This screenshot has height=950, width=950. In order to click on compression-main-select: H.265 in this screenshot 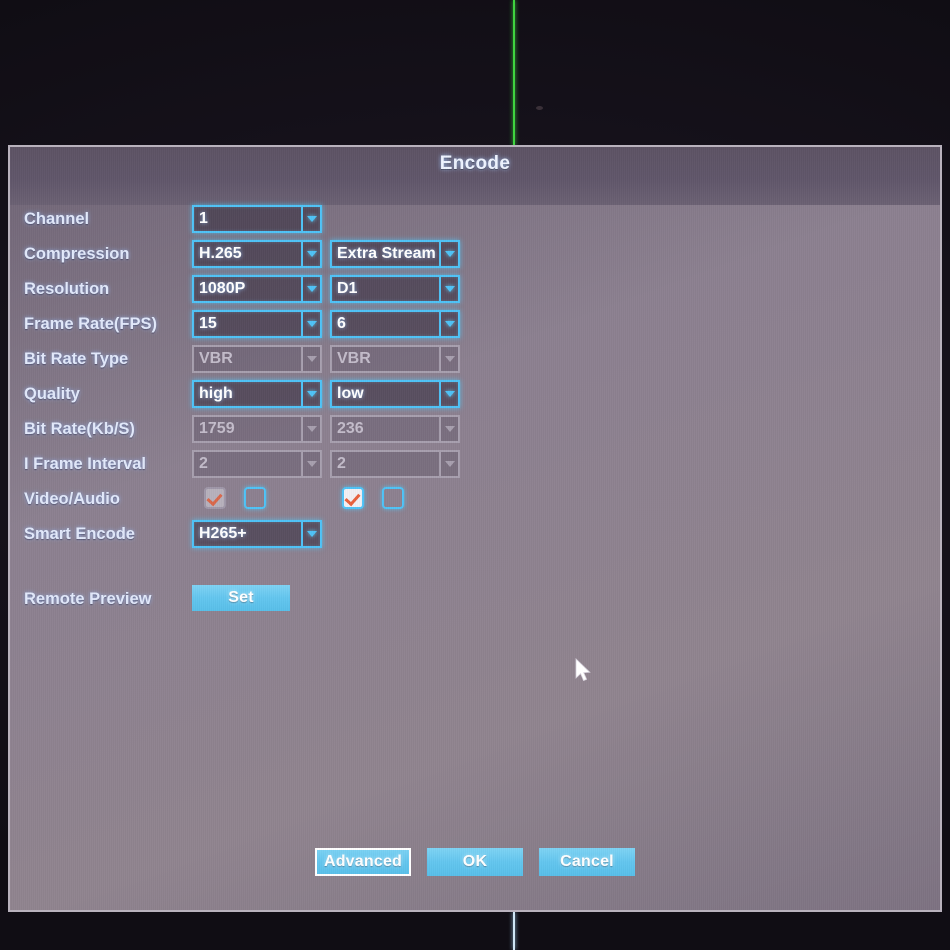, I will do `click(257, 254)`.